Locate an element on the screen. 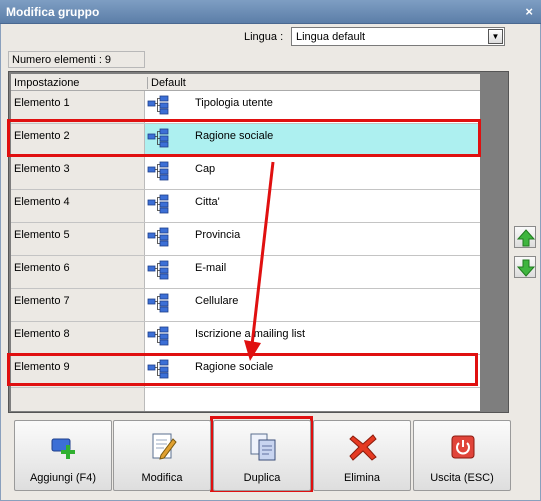 Image resolution: width=541 pixels, height=501 pixels. aggiungi-button: Aggiungi (F4) is located at coordinates (63, 455).